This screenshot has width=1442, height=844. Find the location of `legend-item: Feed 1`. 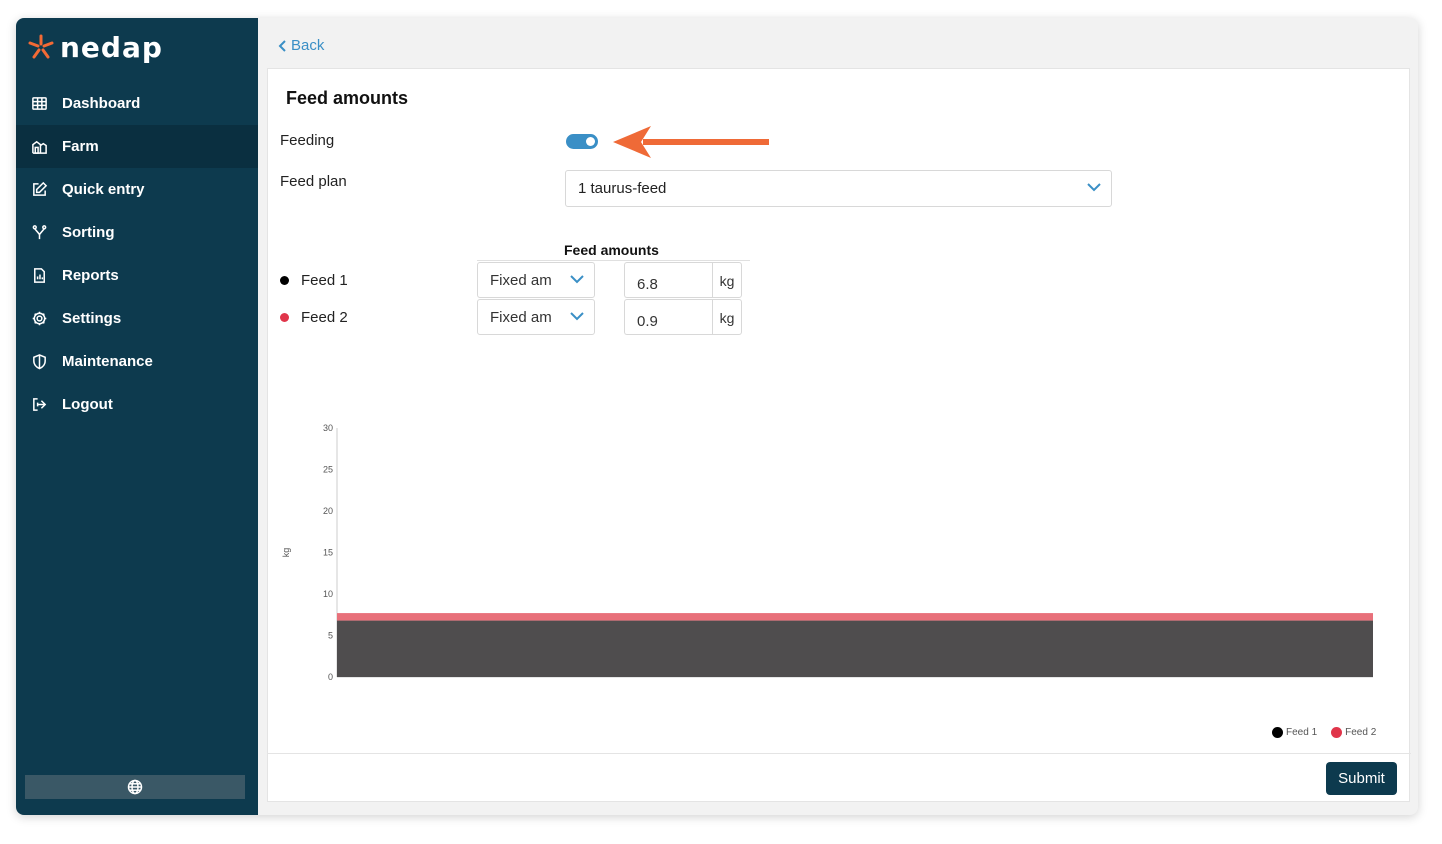

legend-item: Feed 1 is located at coordinates (1294, 732).